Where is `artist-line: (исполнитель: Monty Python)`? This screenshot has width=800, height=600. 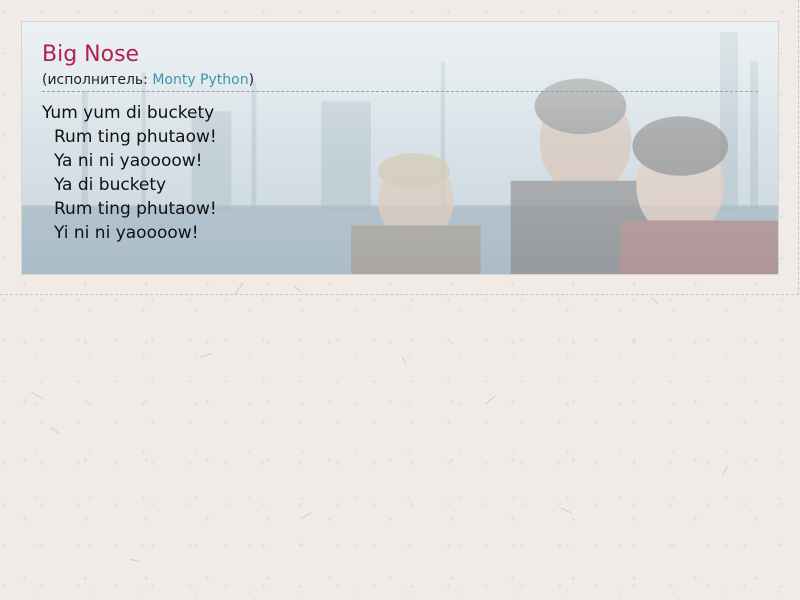
artist-line: (исполнитель: Monty Python) is located at coordinates (400, 81).